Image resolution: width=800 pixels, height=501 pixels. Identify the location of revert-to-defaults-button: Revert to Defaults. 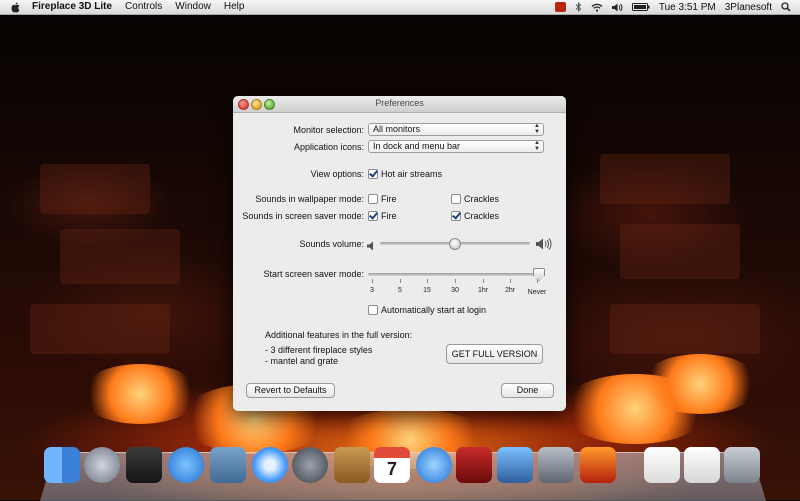
(290, 390).